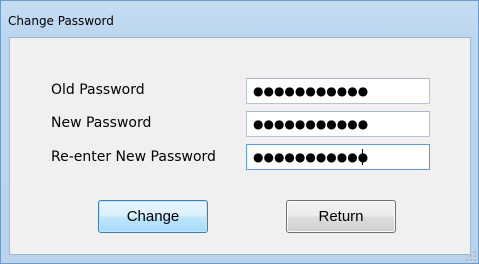 This screenshot has height=264, width=479. I want to click on change-button: Change, so click(153, 216).